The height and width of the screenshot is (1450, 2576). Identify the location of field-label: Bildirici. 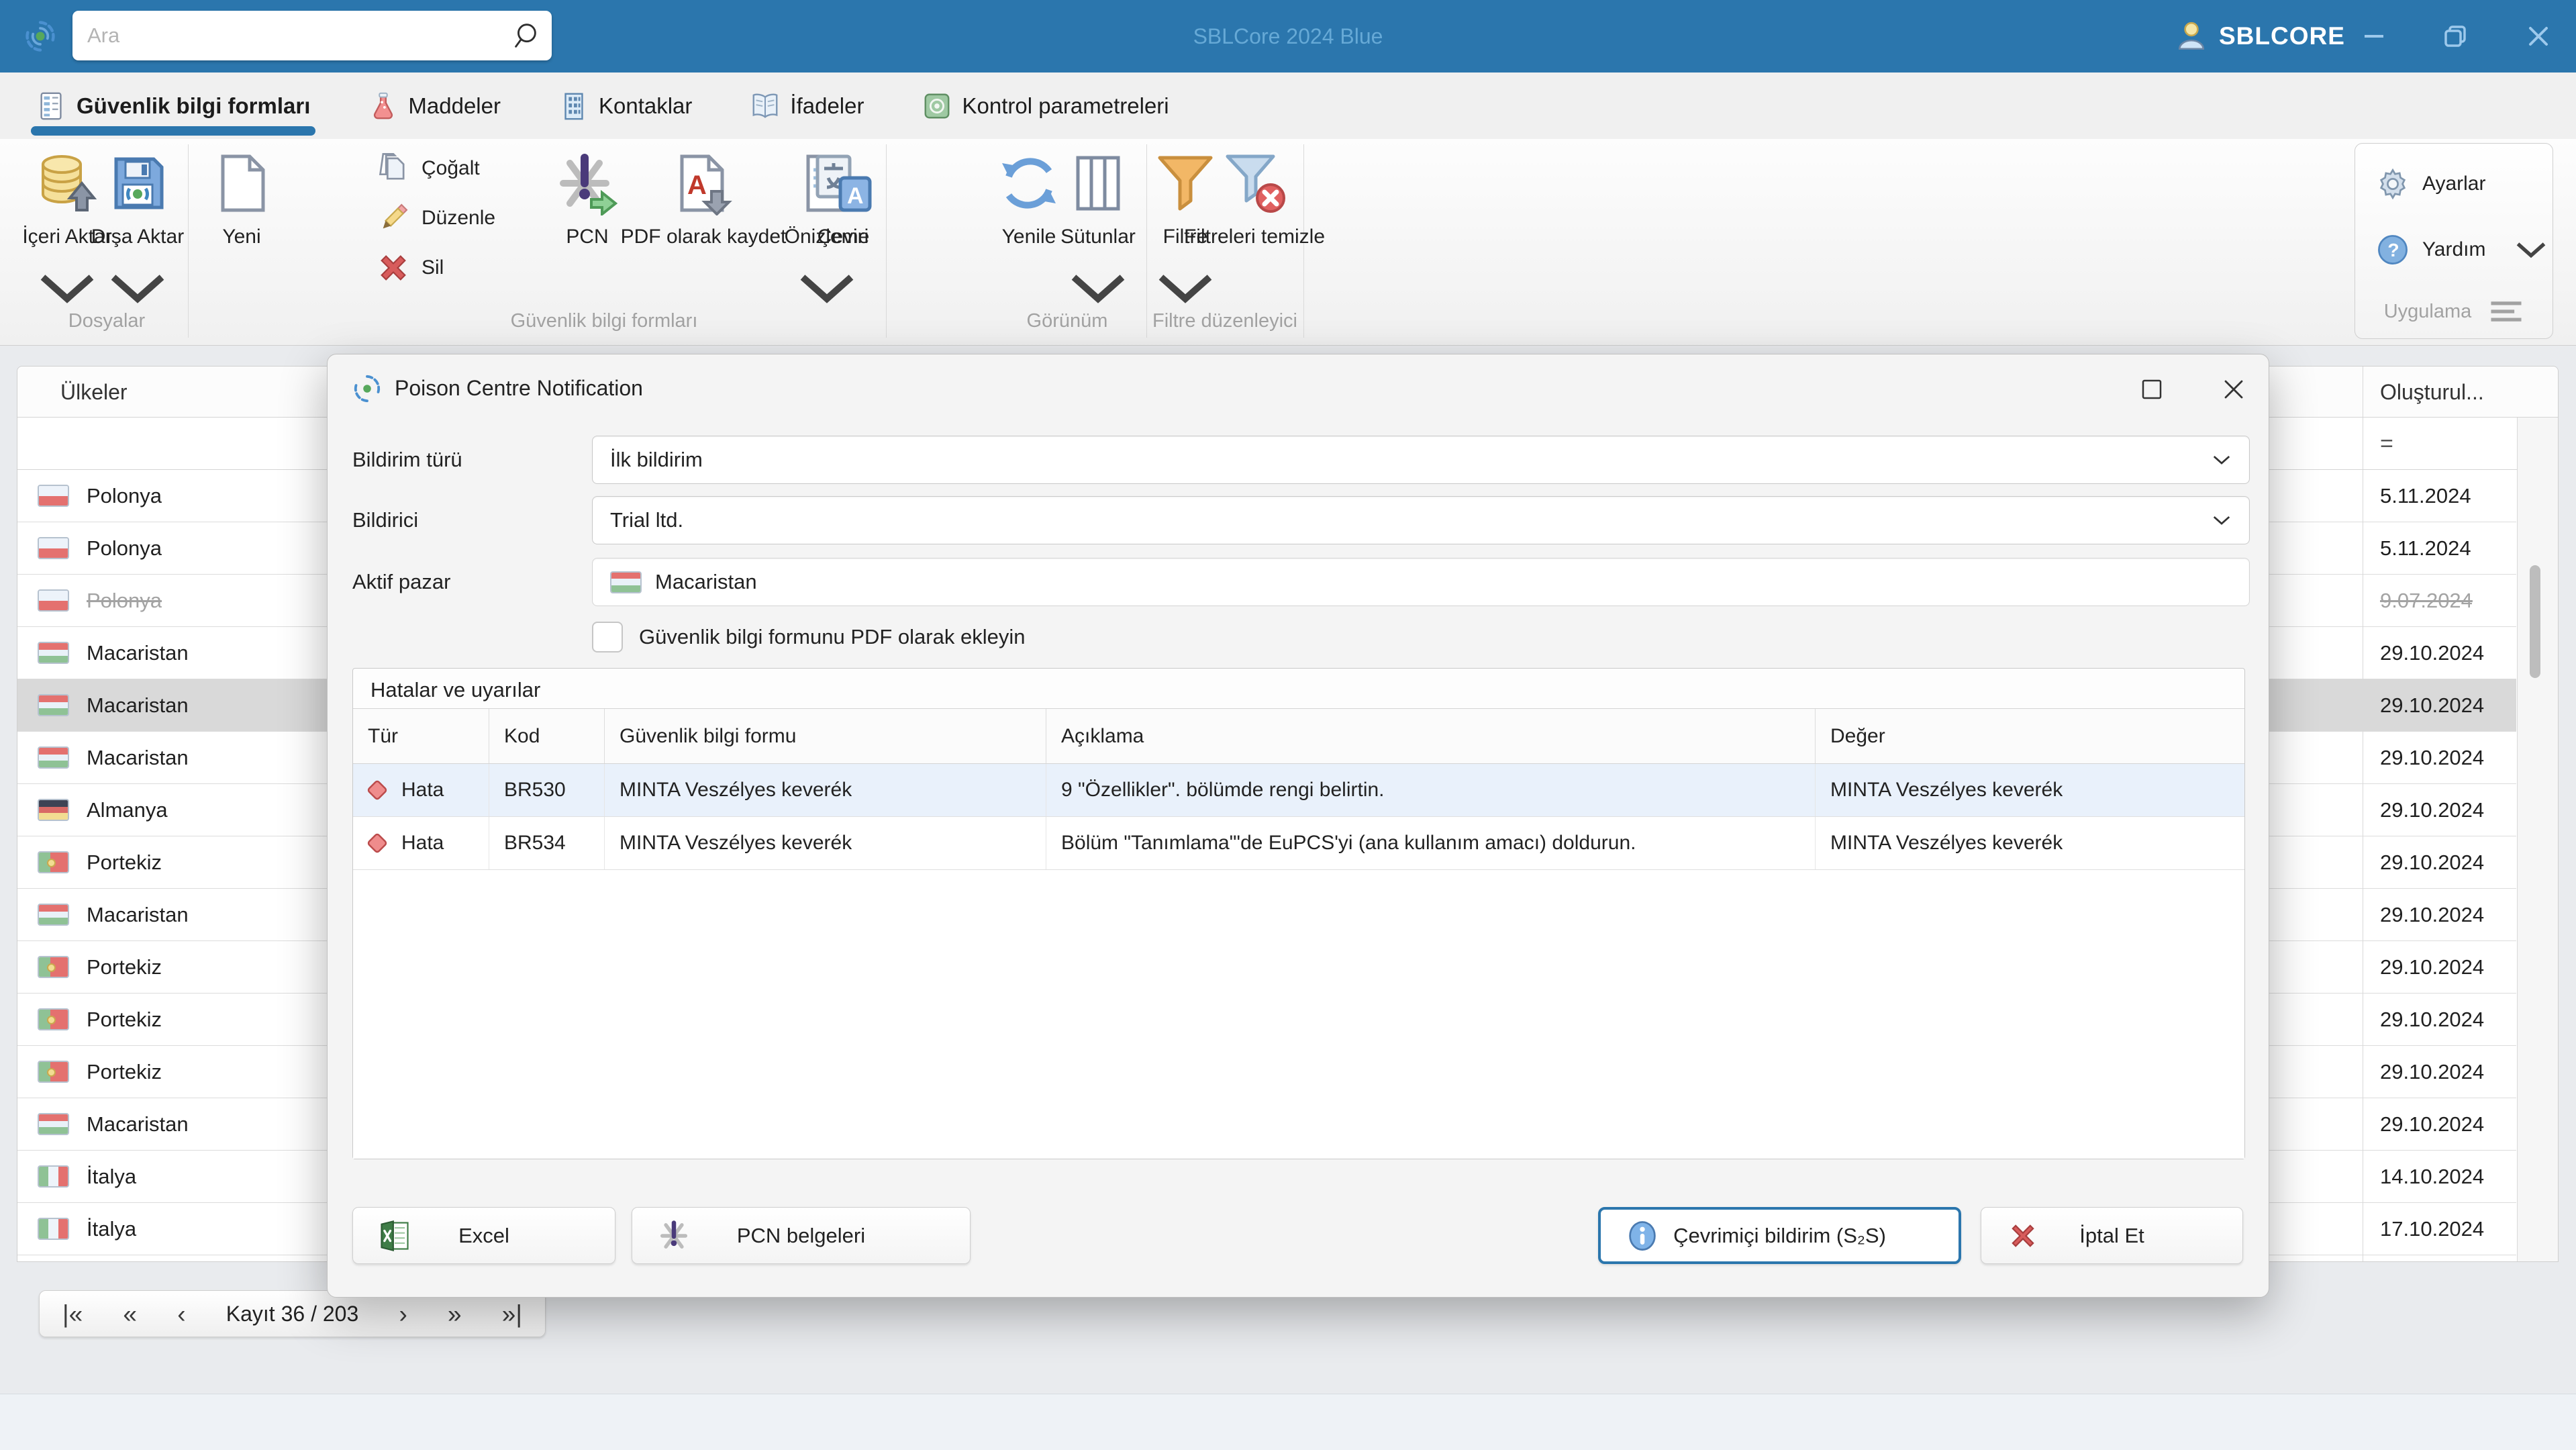
(385, 520).